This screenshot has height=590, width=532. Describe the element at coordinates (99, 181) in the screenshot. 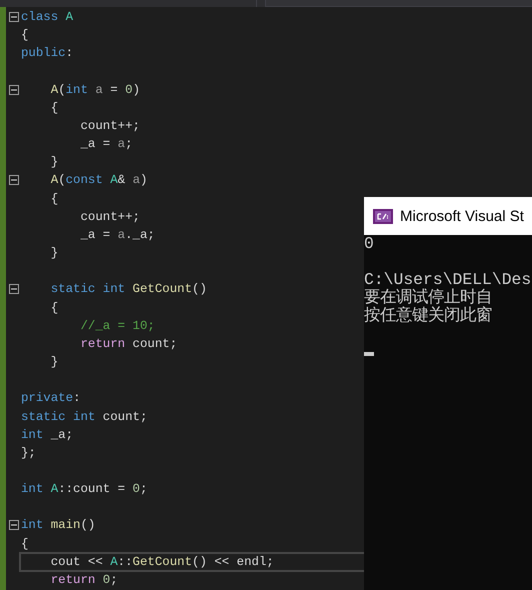

I see `code-line: A(const A& a)` at that location.